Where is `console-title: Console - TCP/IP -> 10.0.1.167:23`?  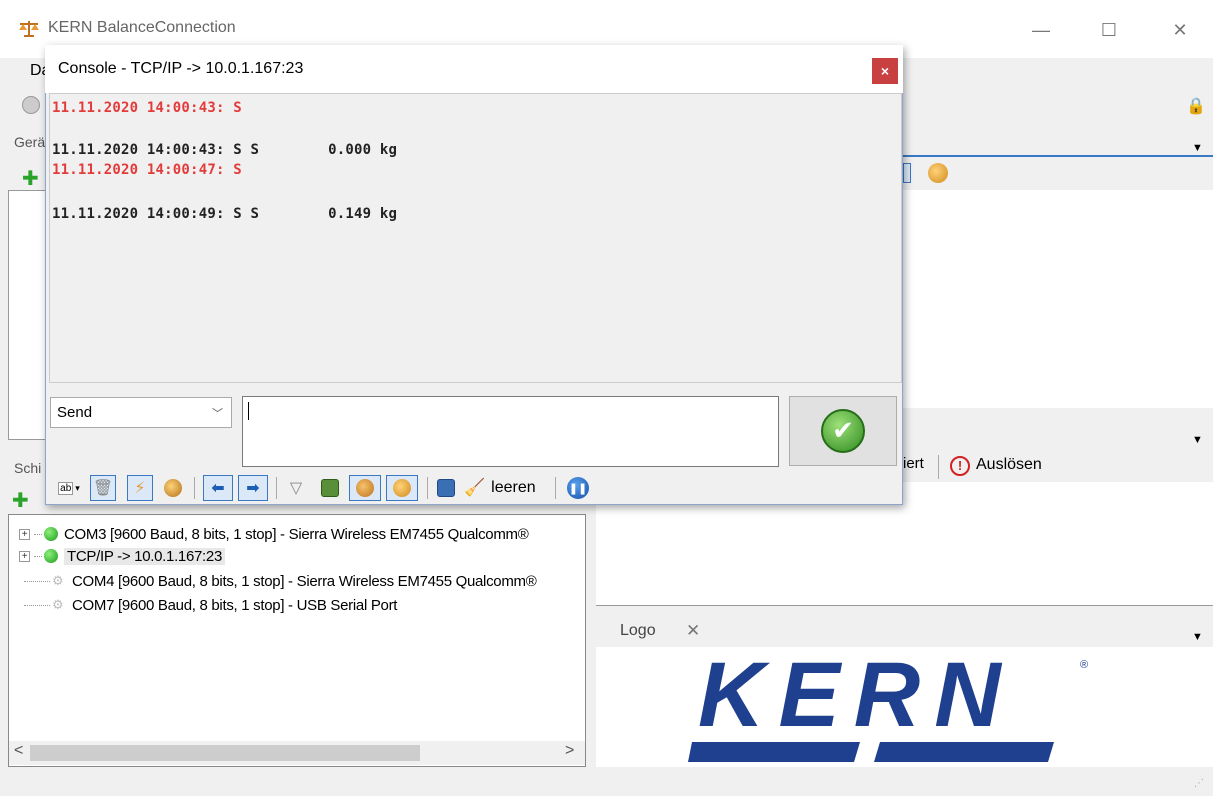 console-title: Console - TCP/IP -> 10.0.1.167:23 is located at coordinates (181, 68).